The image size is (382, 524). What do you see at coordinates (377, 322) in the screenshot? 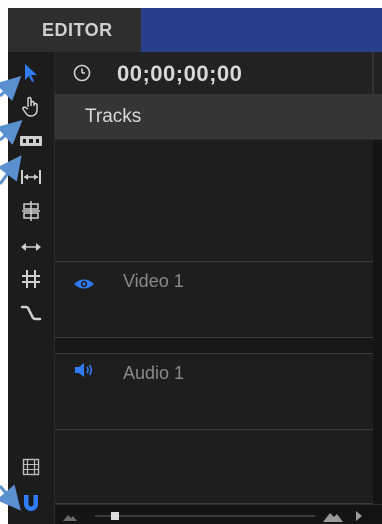
I see `right-gutter` at bounding box center [377, 322].